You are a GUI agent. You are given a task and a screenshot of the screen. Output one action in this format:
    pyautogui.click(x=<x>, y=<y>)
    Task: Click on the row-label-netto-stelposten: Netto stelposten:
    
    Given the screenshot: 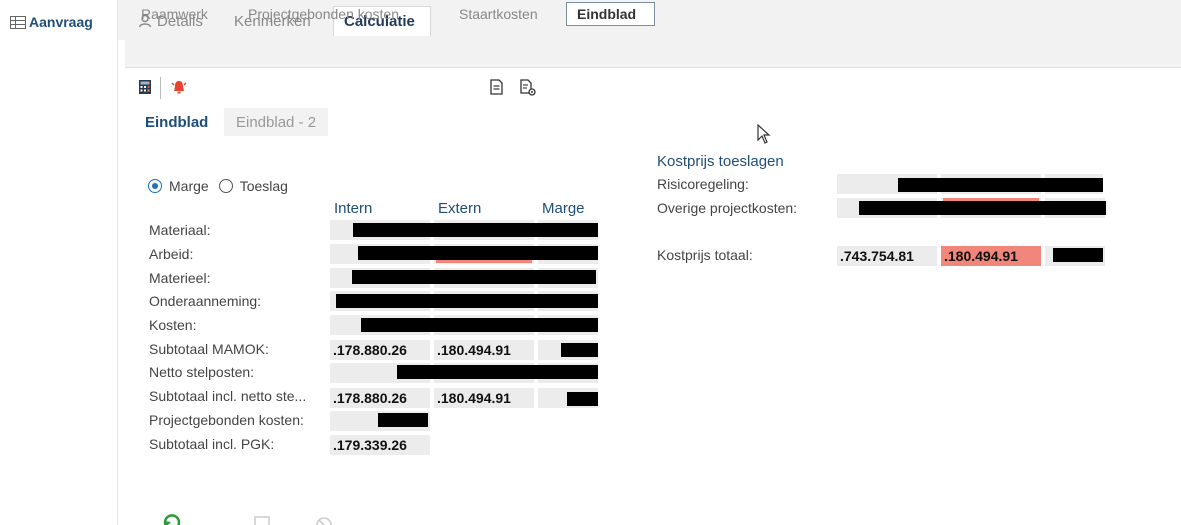 What is the action you would take?
    pyautogui.click(x=202, y=372)
    